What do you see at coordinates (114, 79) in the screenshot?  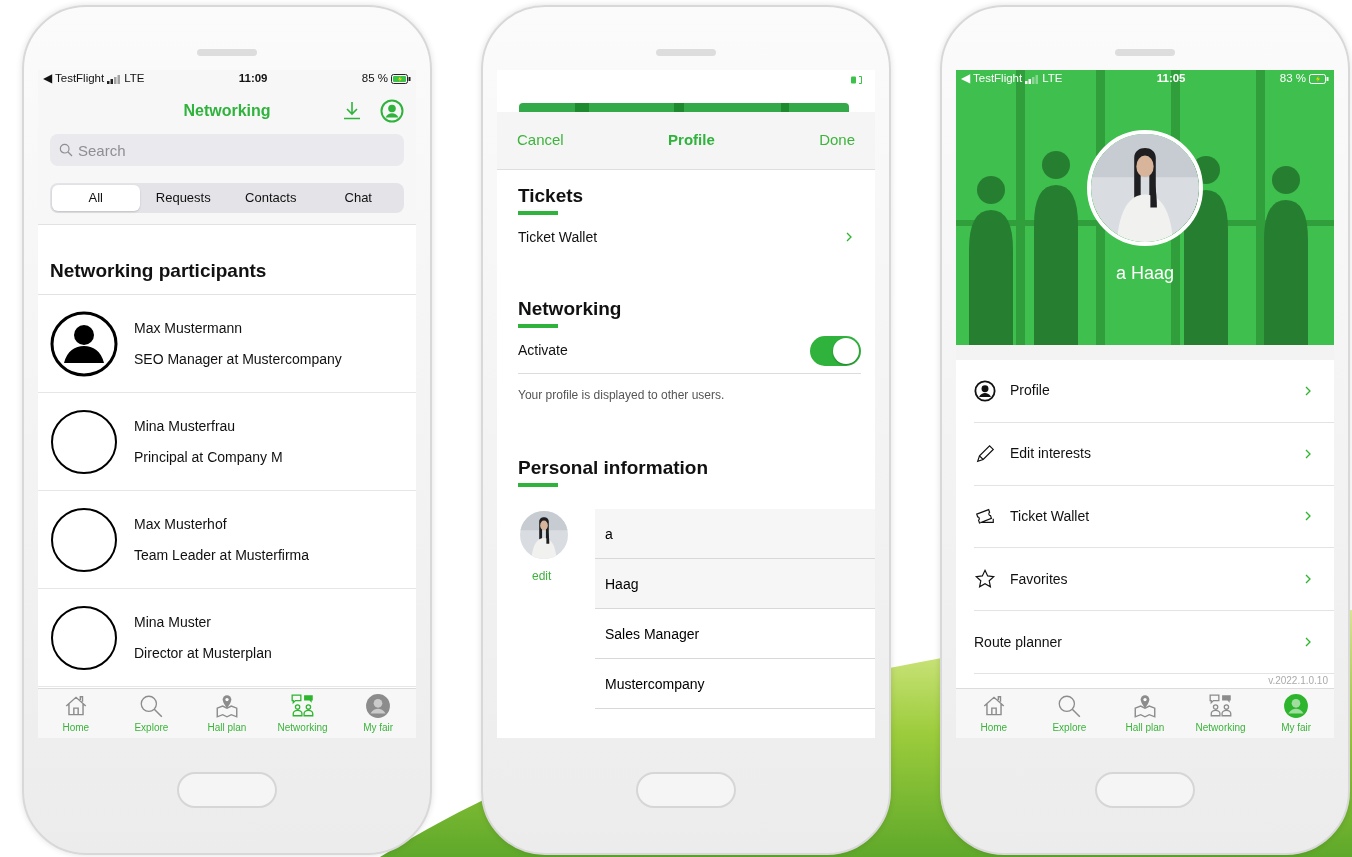 I see `signal-icon` at bounding box center [114, 79].